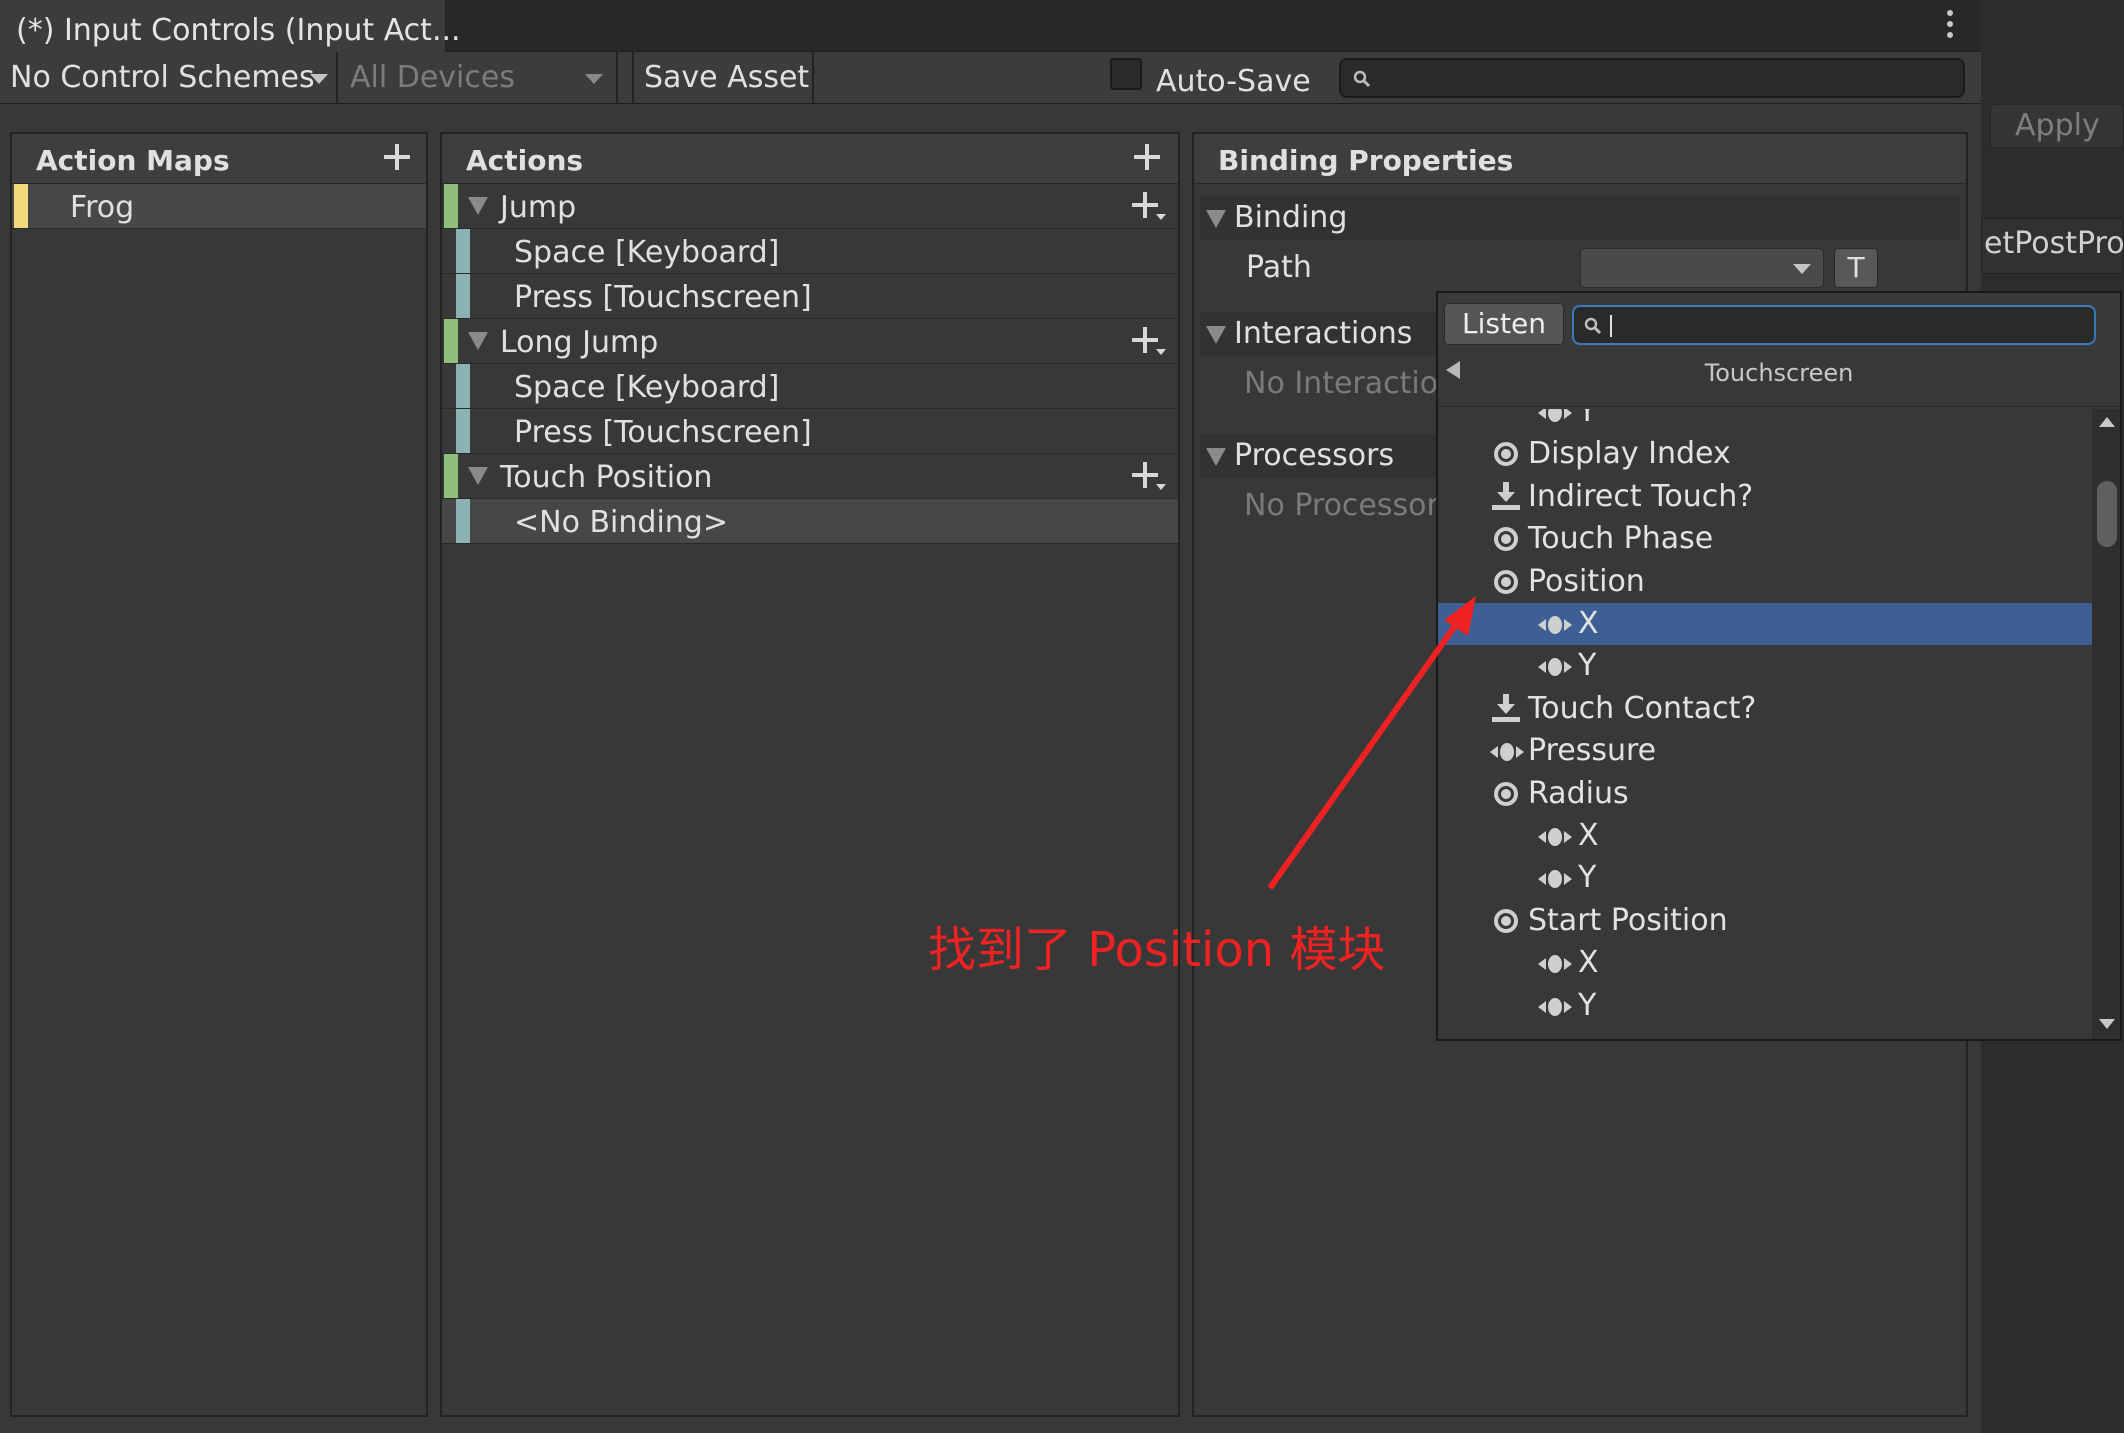 This screenshot has height=1433, width=2124. Describe the element at coordinates (1765, 497) in the screenshot. I see `control-item: Indirect Touch?` at that location.